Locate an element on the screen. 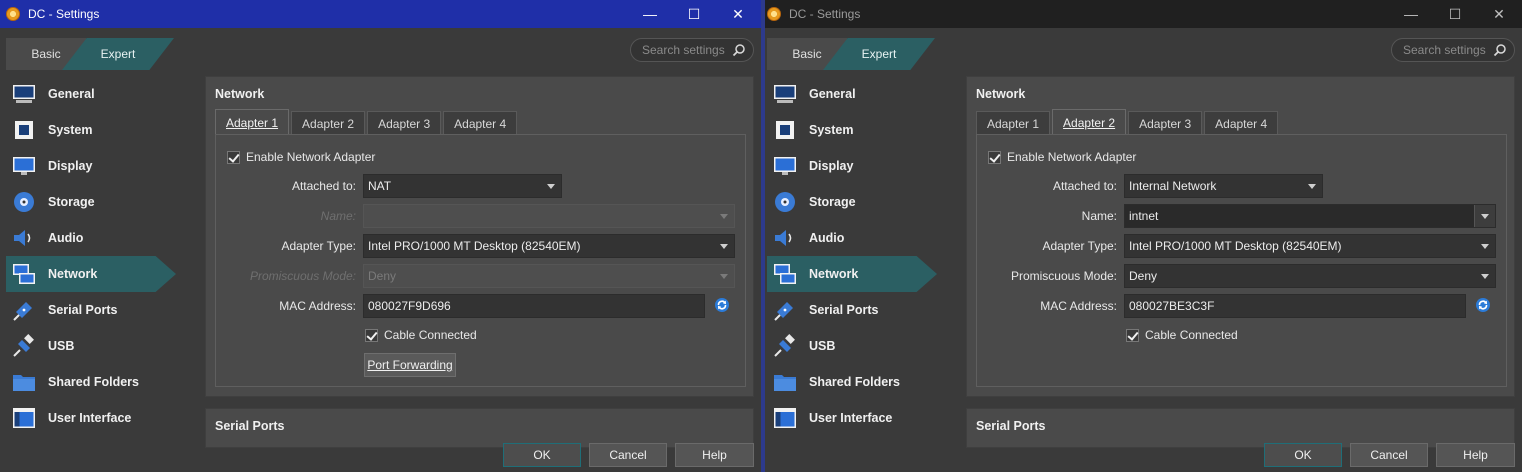 The height and width of the screenshot is (472, 1522). sidebar-item-label: Network is located at coordinates (834, 274).